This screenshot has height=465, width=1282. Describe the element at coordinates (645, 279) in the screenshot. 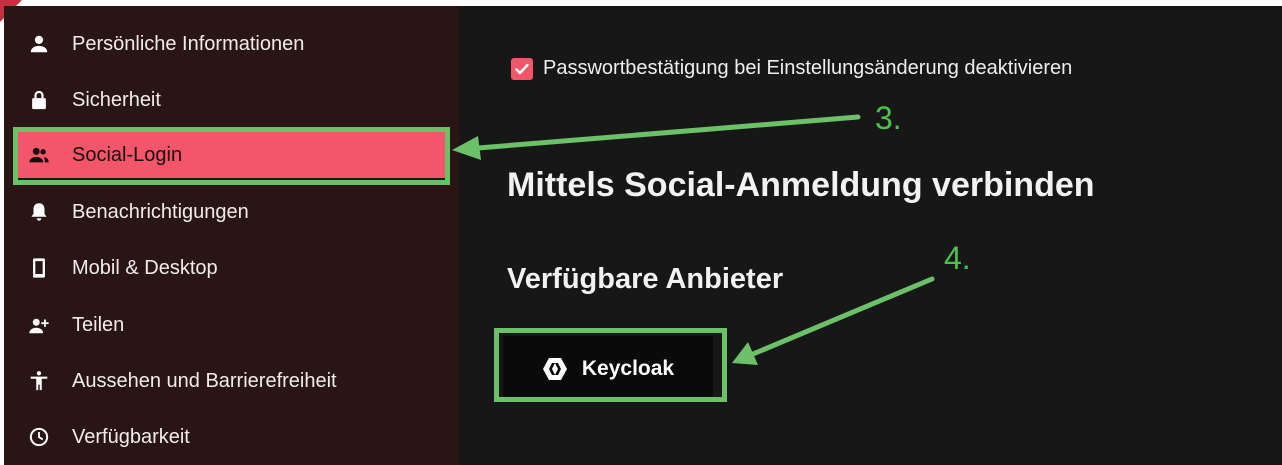

I see `section-heading: Verfügbare Anbieter` at that location.